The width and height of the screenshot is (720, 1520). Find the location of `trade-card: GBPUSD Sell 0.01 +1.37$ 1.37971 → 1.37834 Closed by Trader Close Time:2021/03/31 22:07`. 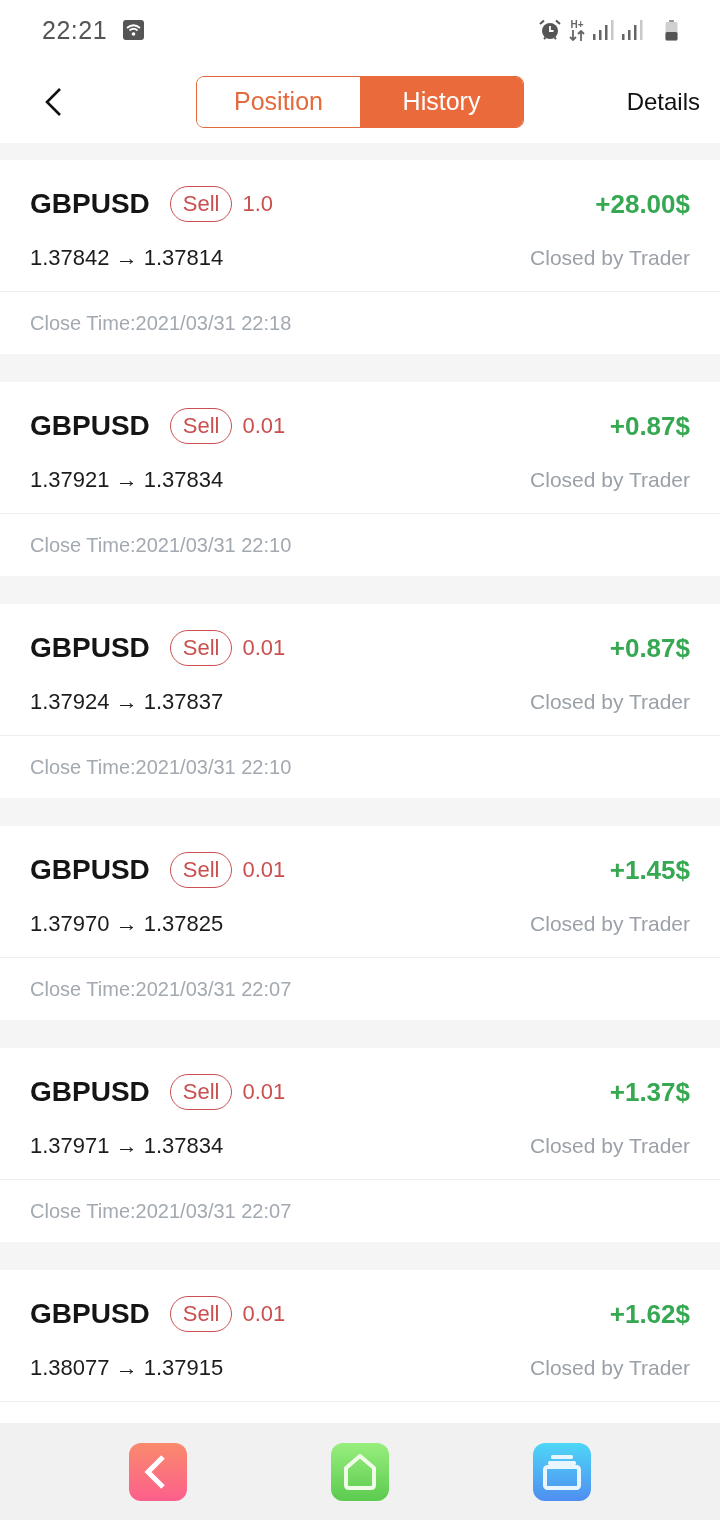

trade-card: GBPUSD Sell 0.01 +1.37$ 1.37971 → 1.37834 Closed by Trader Close Time:2021/03/31 22:07 is located at coordinates (360, 1145).